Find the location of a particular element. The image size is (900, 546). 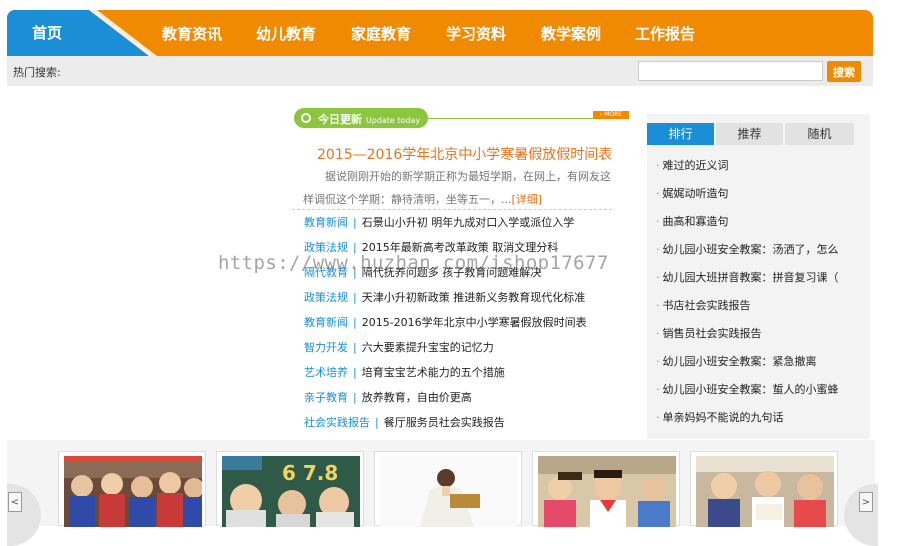

woman-white-dress-photo is located at coordinates (449, 491).